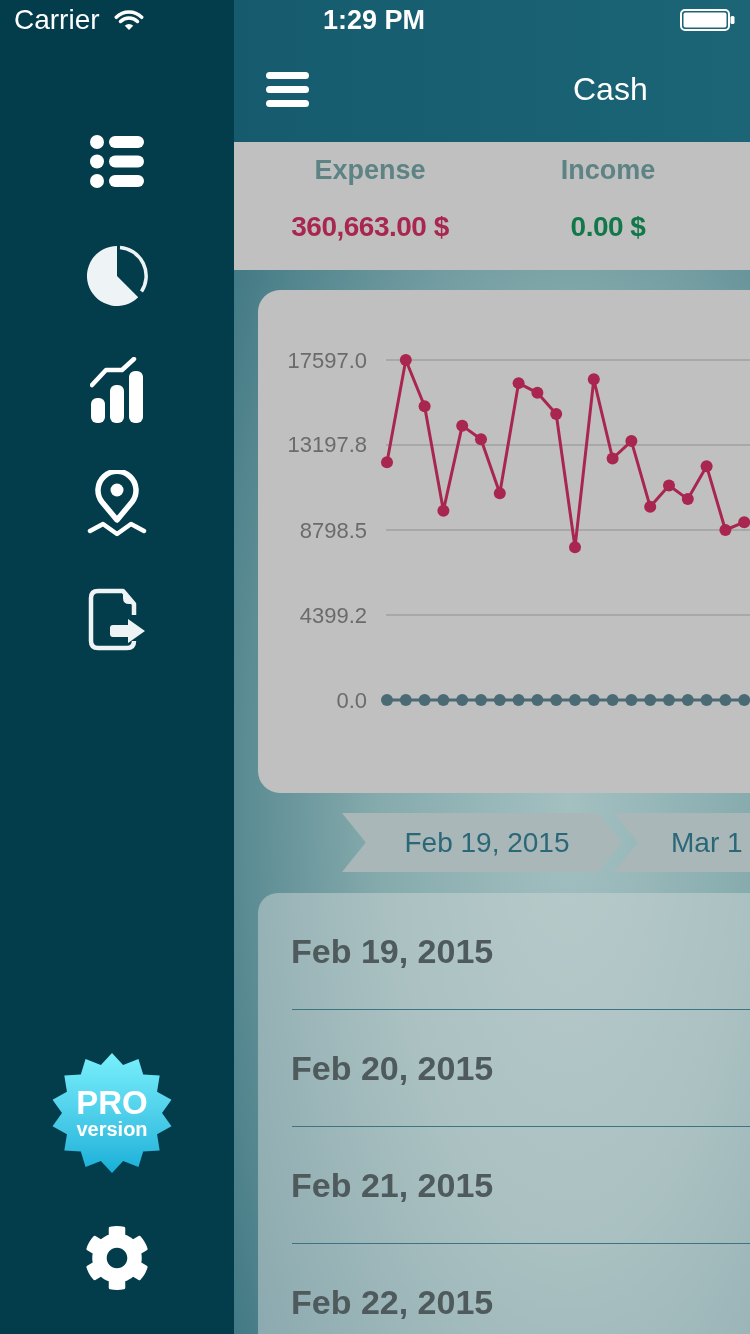  What do you see at coordinates (608, 170) in the screenshot?
I see `summary-label: Income` at bounding box center [608, 170].